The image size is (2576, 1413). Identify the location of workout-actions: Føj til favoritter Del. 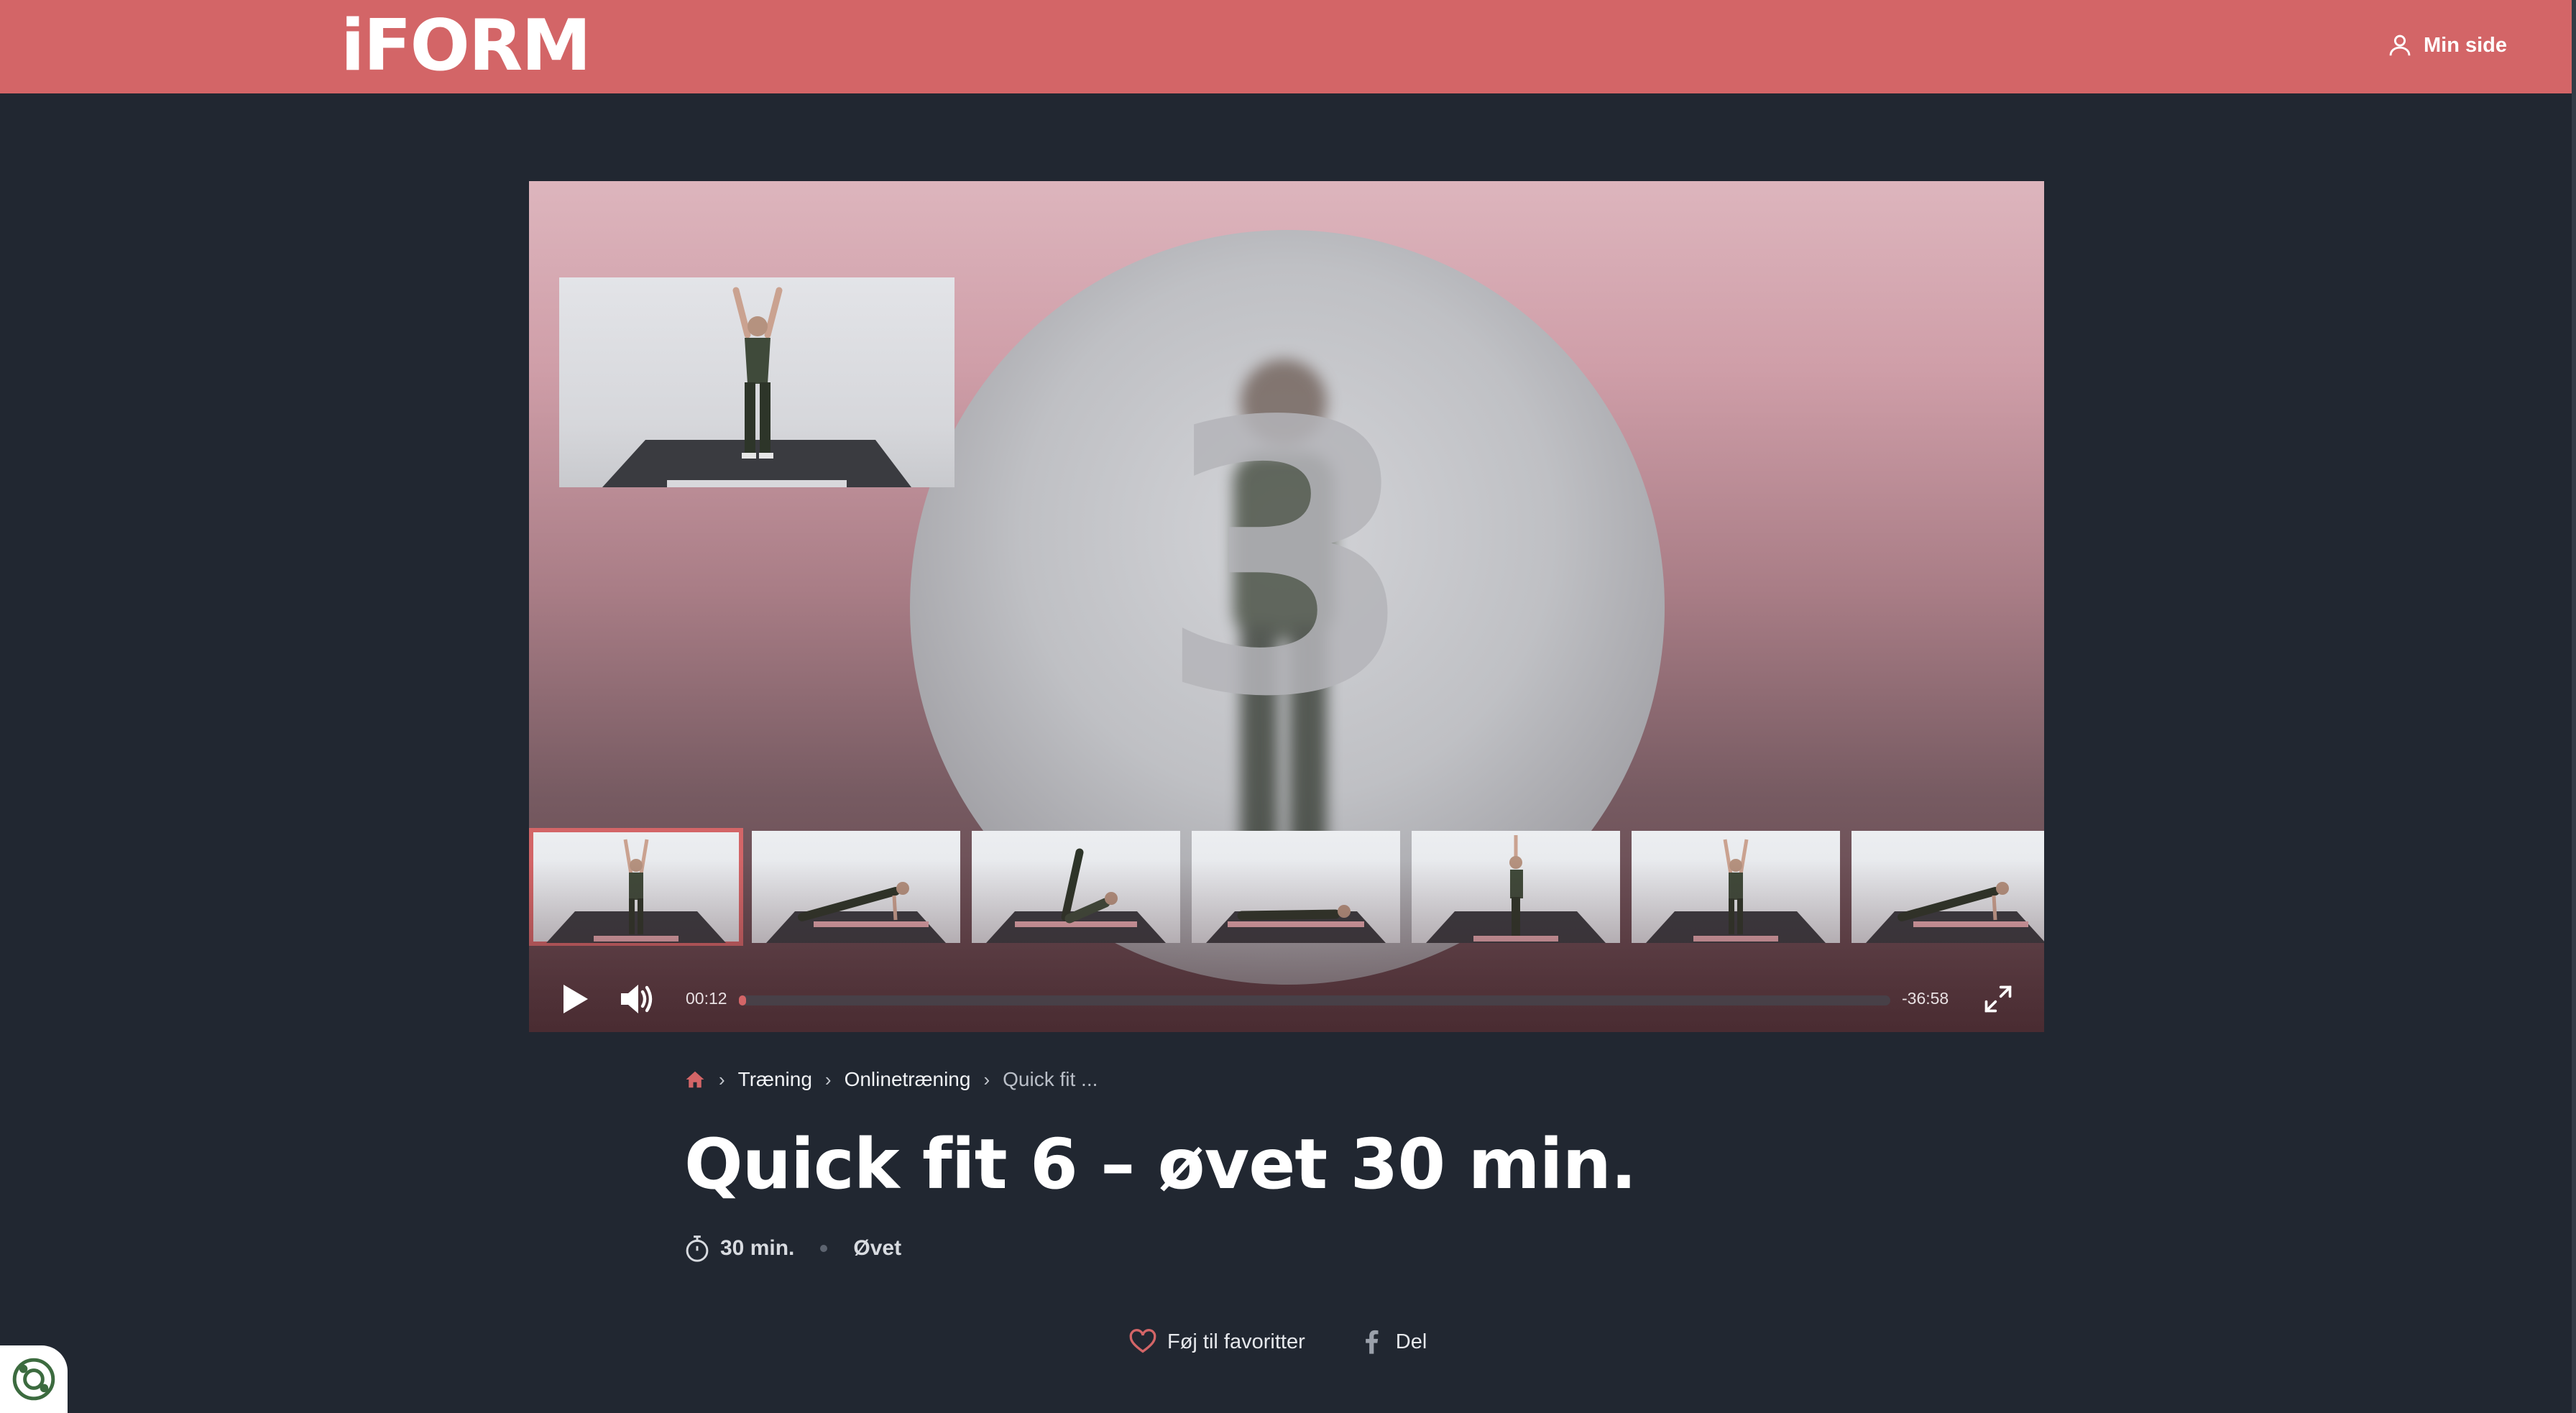
(1277, 1342).